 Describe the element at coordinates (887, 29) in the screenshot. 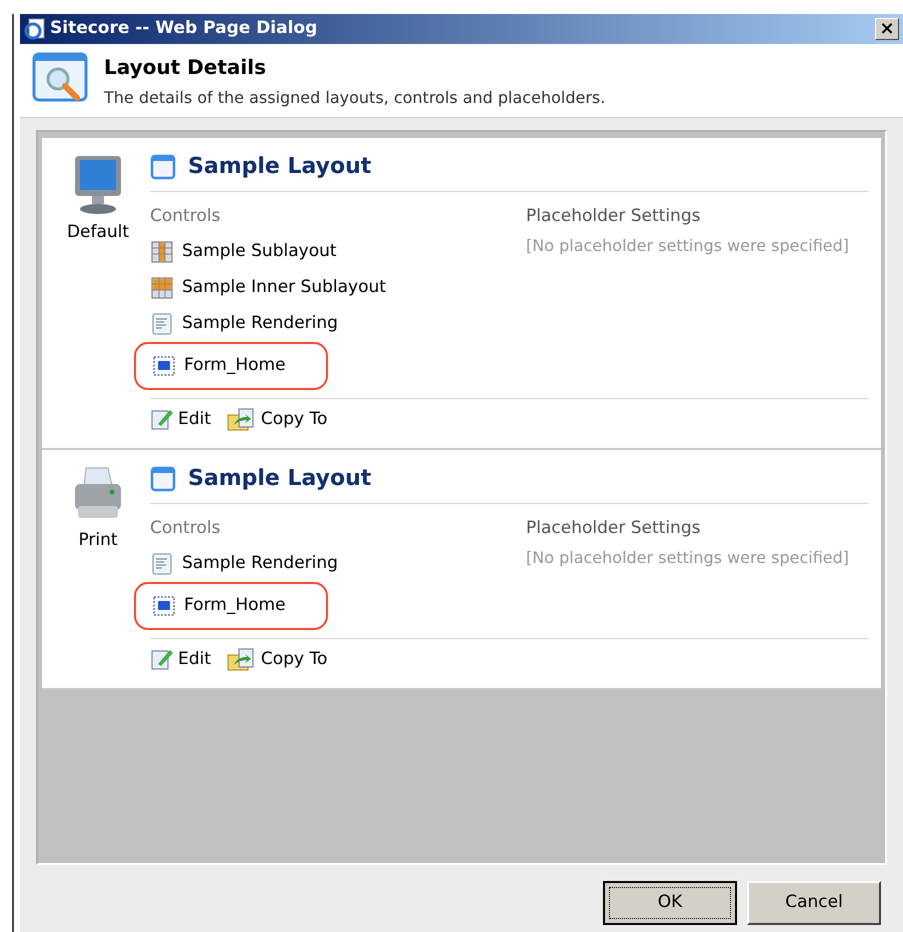

I see `close-button: ×` at that location.